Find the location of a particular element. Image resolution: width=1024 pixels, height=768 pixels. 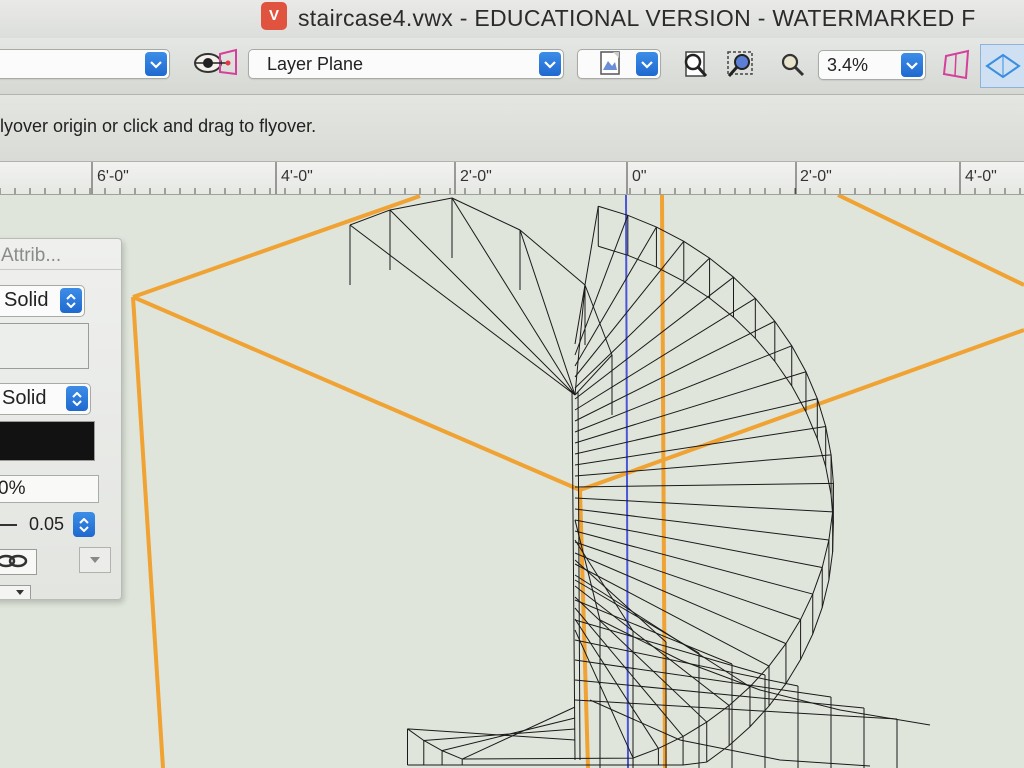

horizontal-ruler: 6'-0" 4'-0" 2'-0" 0" 2'-0" 4'-0" is located at coordinates (512, 178).